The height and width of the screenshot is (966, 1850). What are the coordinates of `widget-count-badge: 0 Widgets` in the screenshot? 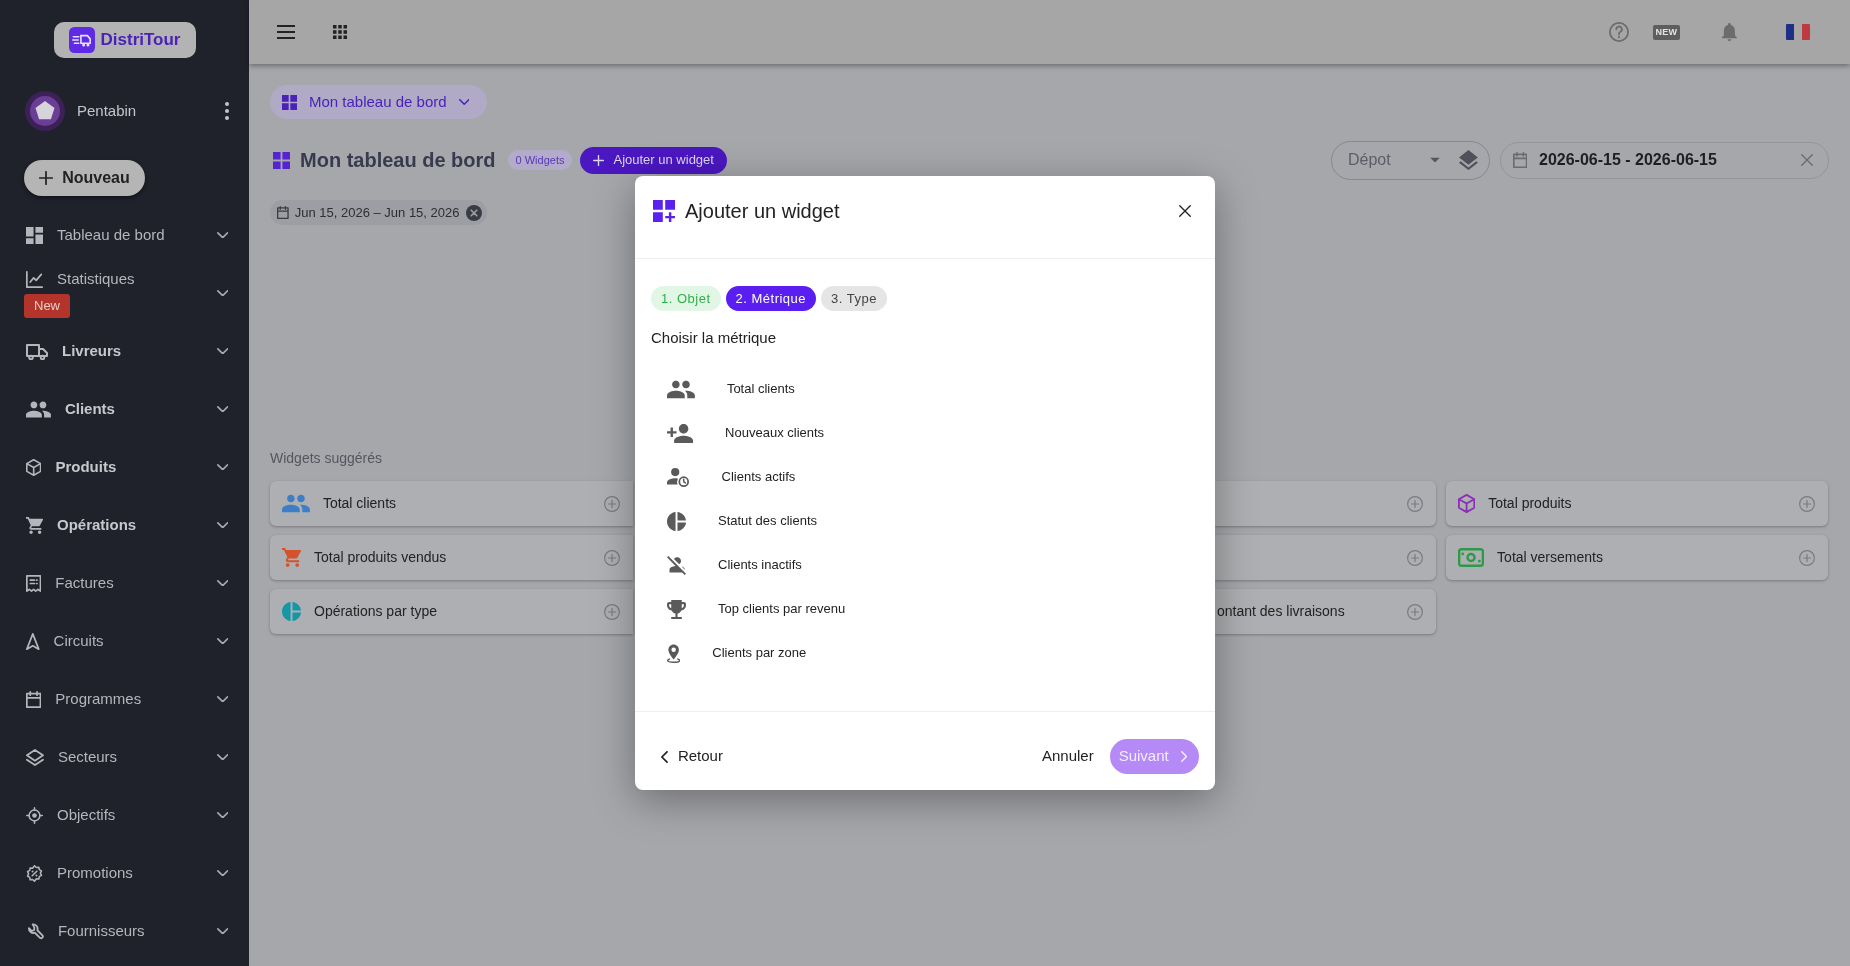 It's located at (540, 160).